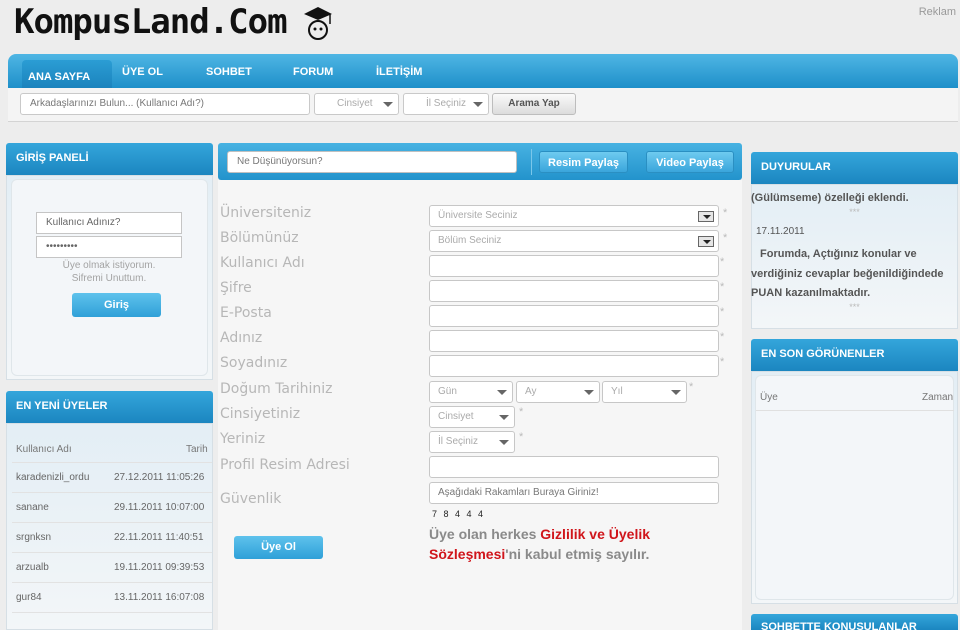 The image size is (960, 630). What do you see at coordinates (159, 507) in the screenshot?
I see `member-date: 29.11.2011 10:07:00` at bounding box center [159, 507].